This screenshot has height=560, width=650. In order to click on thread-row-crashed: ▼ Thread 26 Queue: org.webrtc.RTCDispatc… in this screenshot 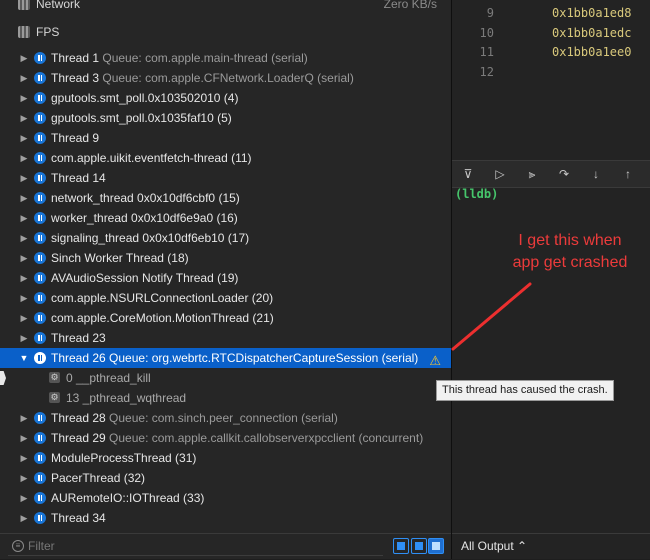, I will do `click(225, 358)`.